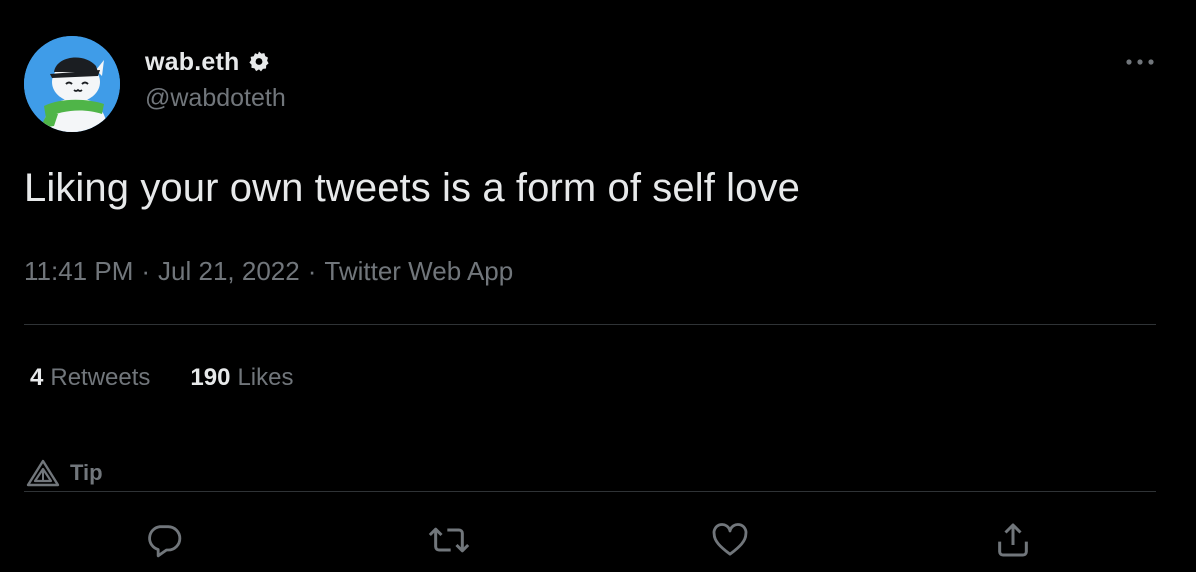 This screenshot has width=1196, height=572. I want to click on retweets-label: Retweets, so click(100, 377).